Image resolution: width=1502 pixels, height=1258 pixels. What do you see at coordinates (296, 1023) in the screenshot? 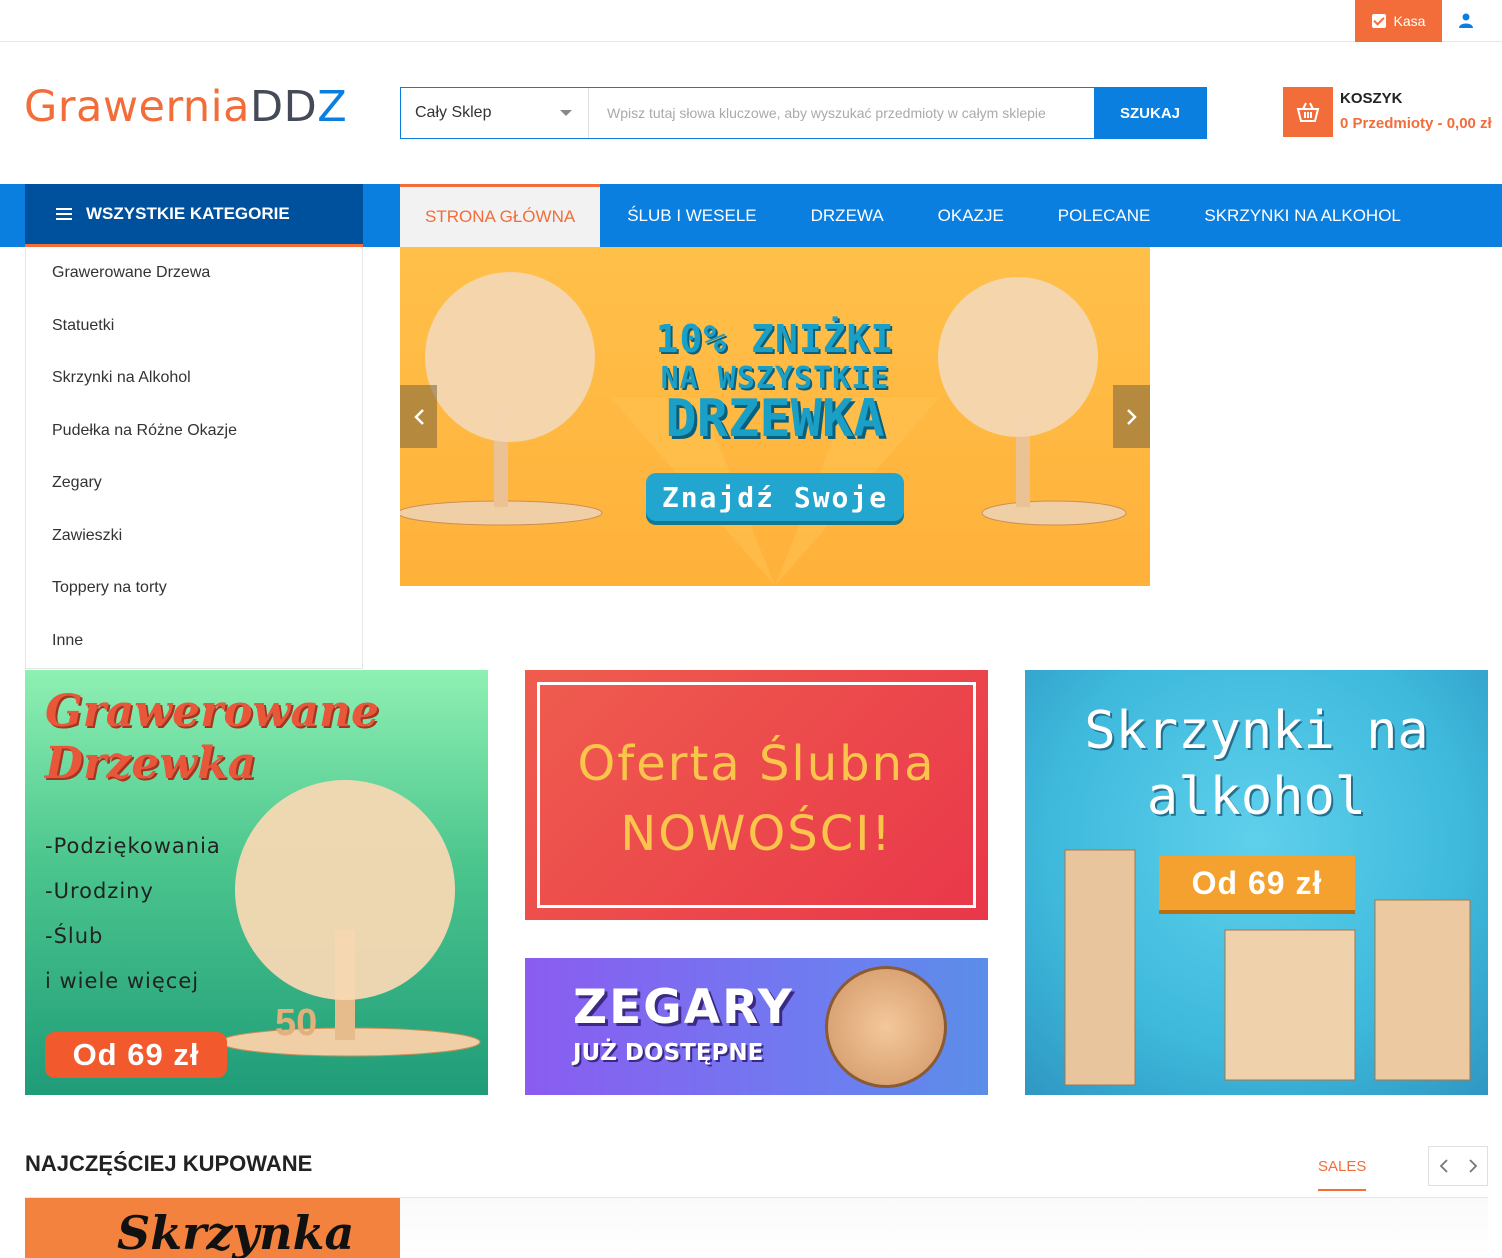
I see `svg-text: 50` at bounding box center [296, 1023].